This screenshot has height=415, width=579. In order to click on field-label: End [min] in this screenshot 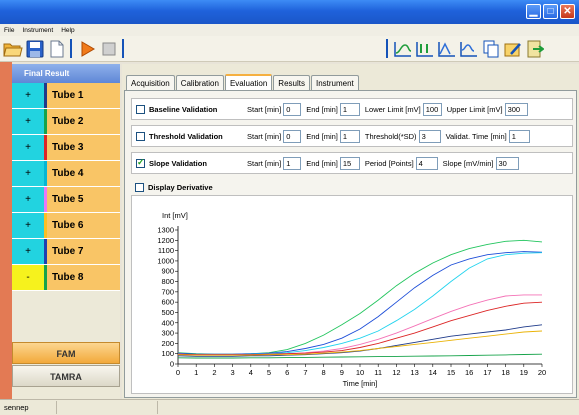, I will do `click(322, 163)`.